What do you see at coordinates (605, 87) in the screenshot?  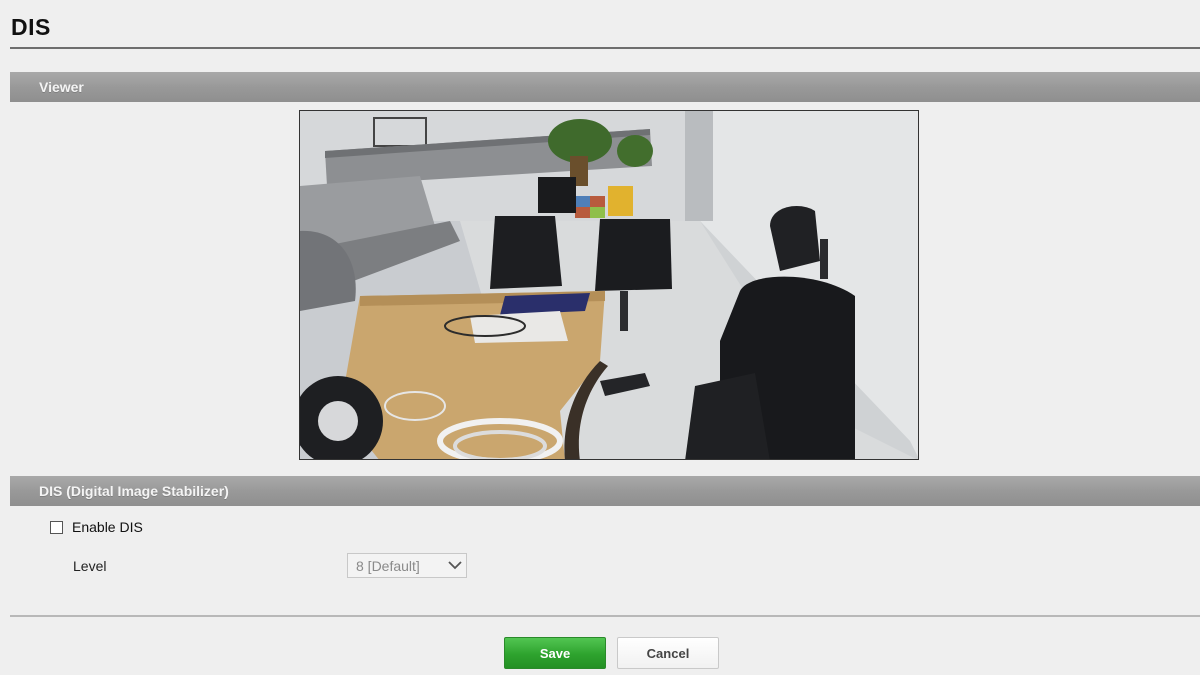 I see `viewer-section-header: Viewer` at bounding box center [605, 87].